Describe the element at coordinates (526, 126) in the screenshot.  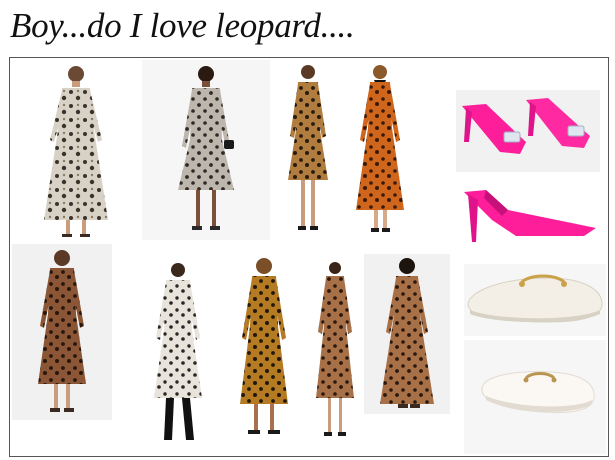
I see `pink-mule-icon` at that location.